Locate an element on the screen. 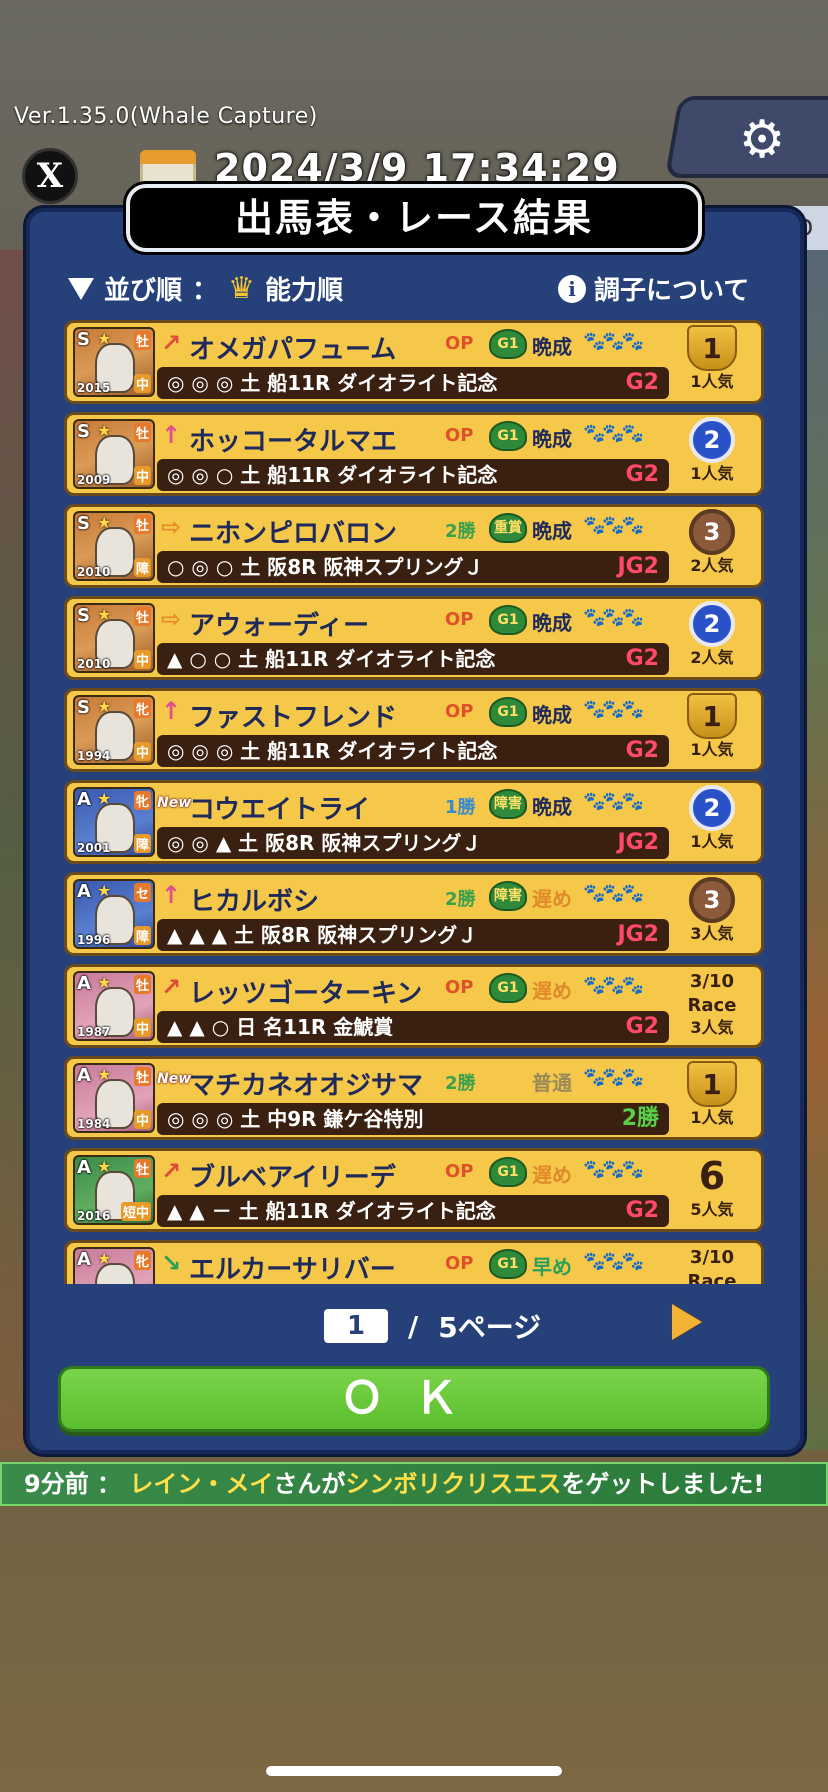  condition-help-label: 調子について is located at coordinates (672, 291).